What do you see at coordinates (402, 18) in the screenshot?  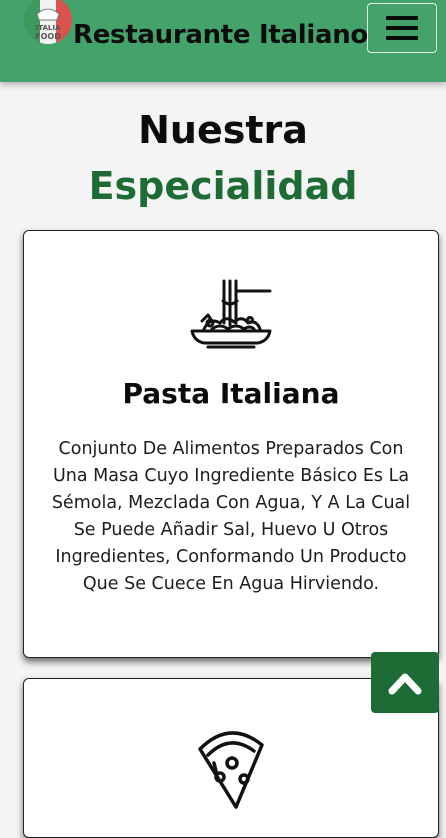 I see `hamburger-icon` at bounding box center [402, 18].